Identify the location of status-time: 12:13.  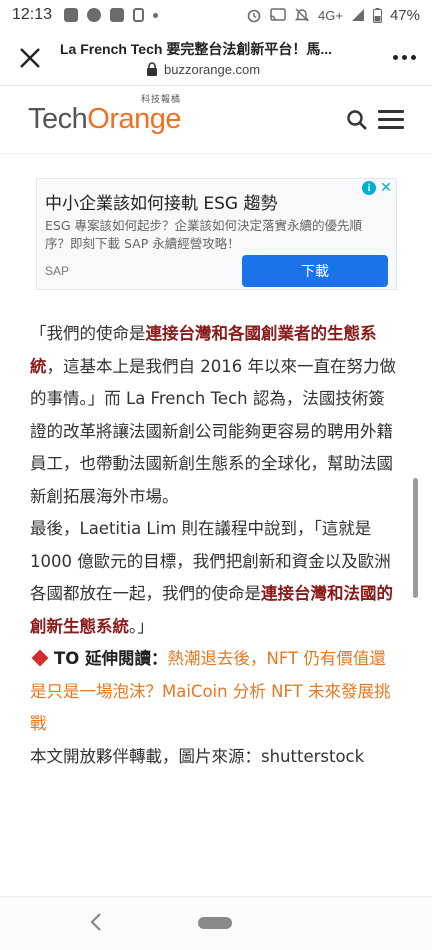
(32, 14).